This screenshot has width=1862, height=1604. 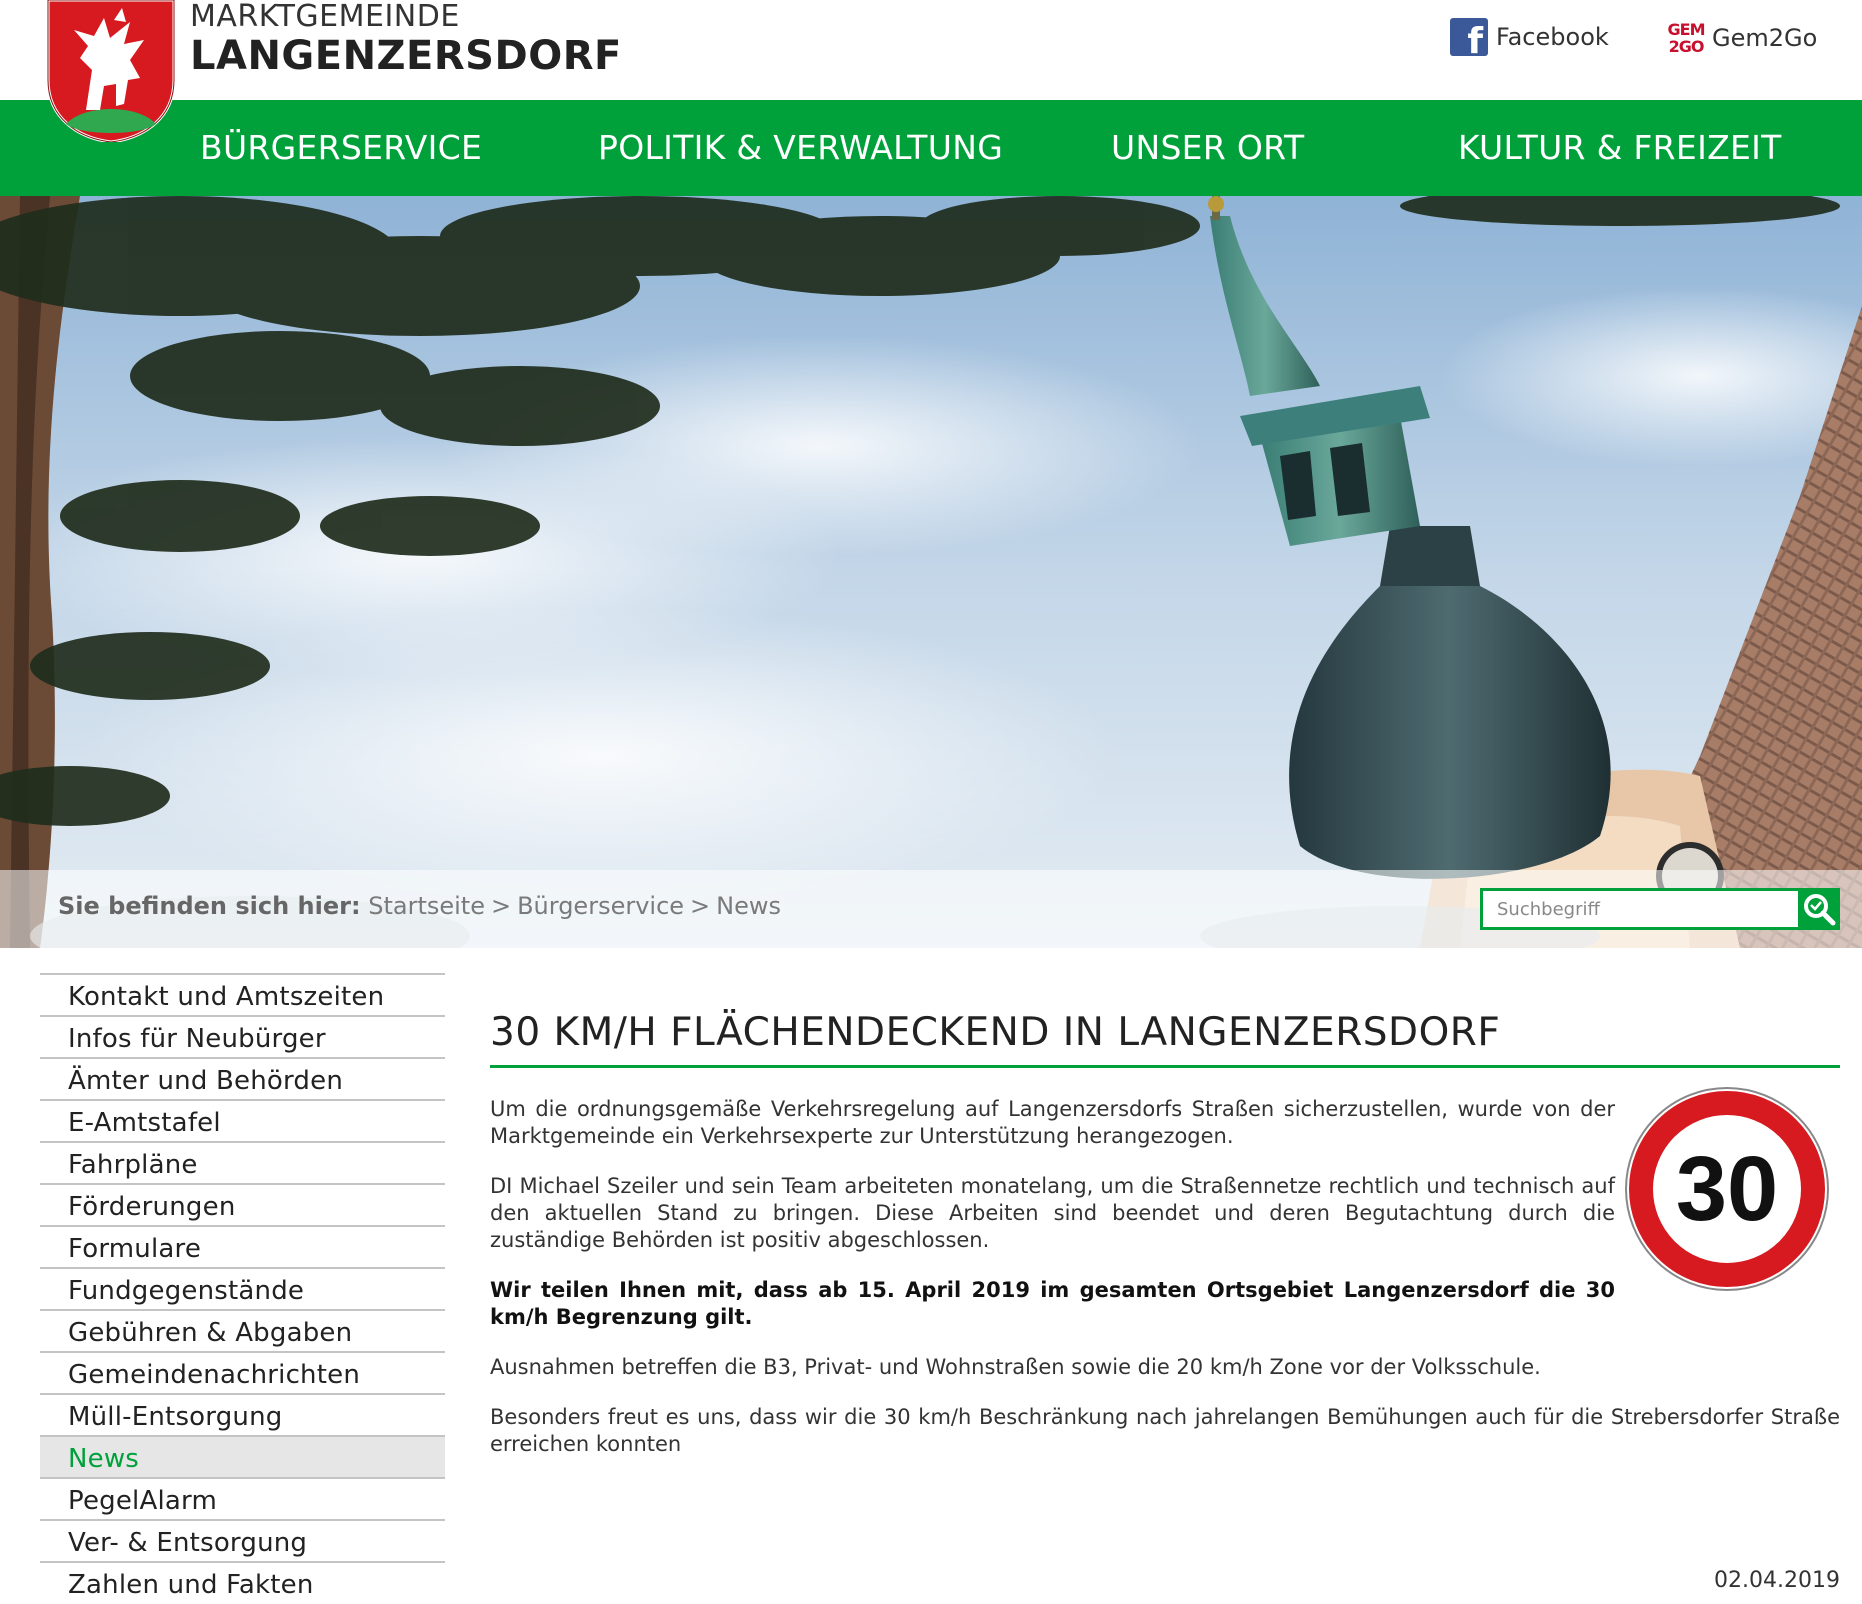 I want to click on speed-limit-number: 30, so click(x=1727, y=1189).